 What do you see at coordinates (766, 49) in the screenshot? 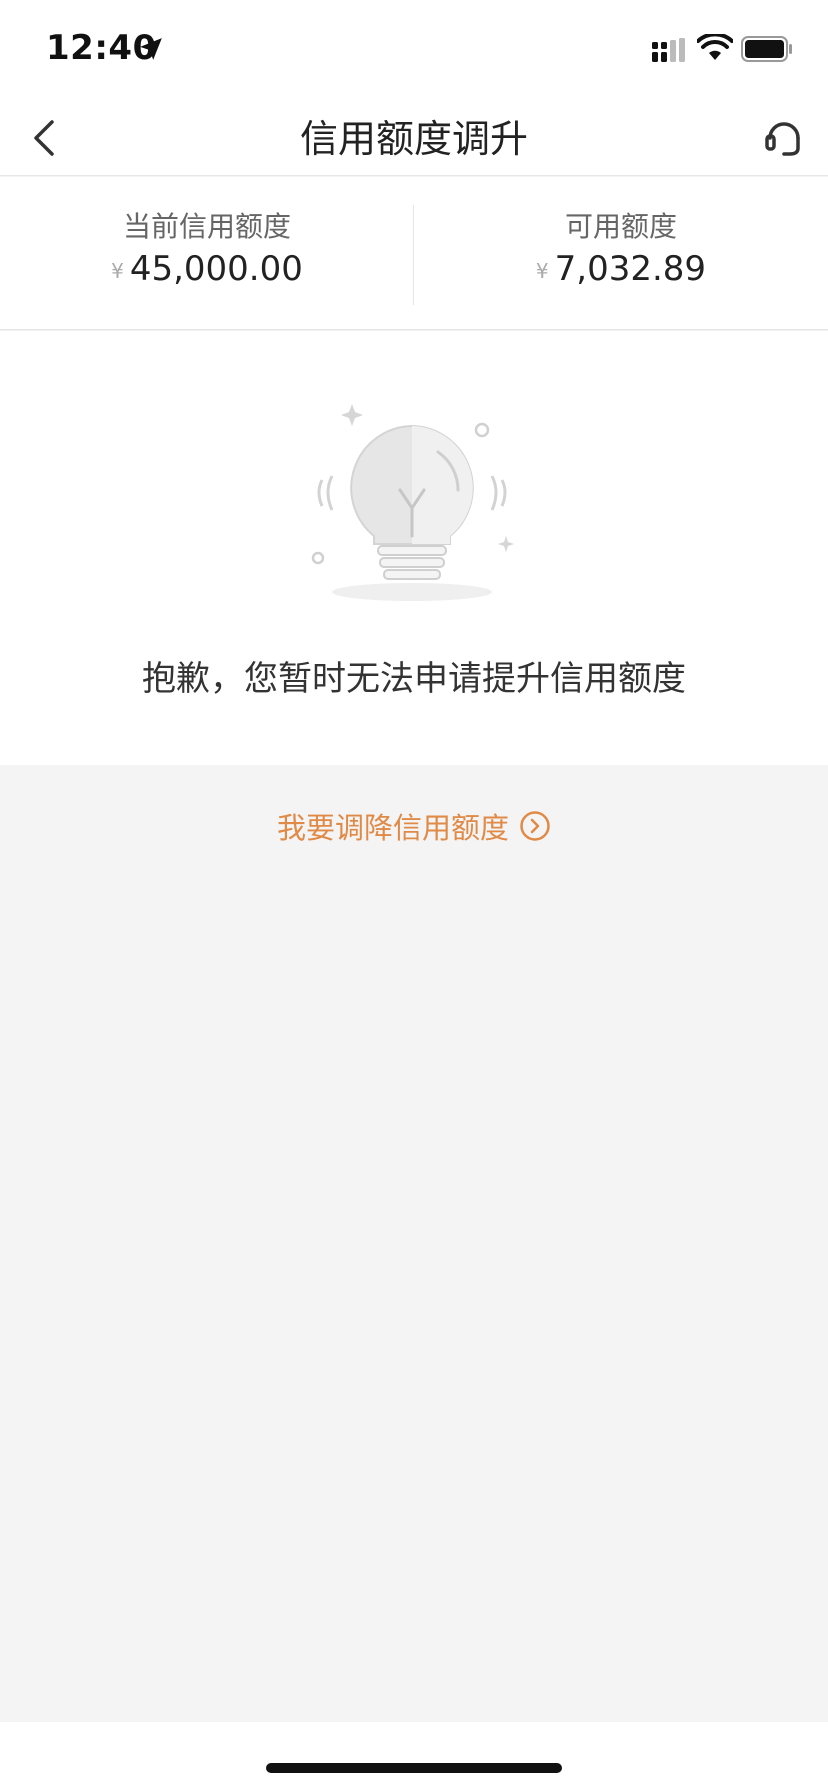
I see `battery-icon` at bounding box center [766, 49].